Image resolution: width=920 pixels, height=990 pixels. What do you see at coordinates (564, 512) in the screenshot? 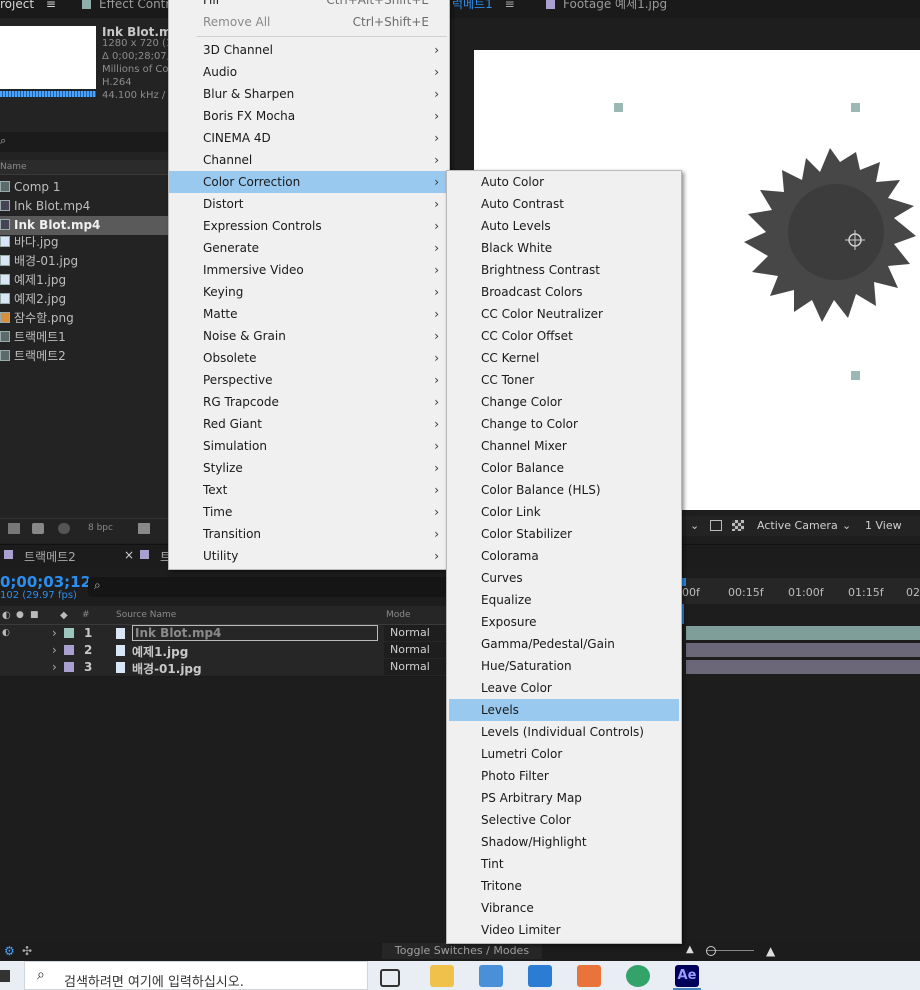
I see `submenu-item-color-link: Color Link` at bounding box center [564, 512].